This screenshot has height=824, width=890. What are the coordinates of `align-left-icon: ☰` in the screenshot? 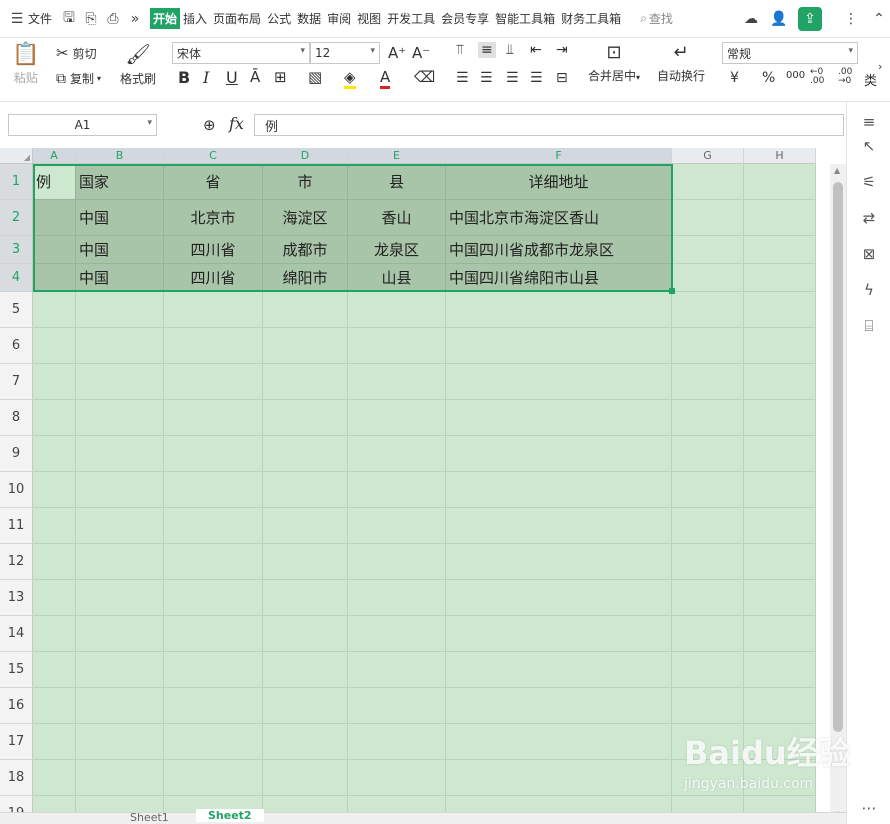 It's located at (462, 78).